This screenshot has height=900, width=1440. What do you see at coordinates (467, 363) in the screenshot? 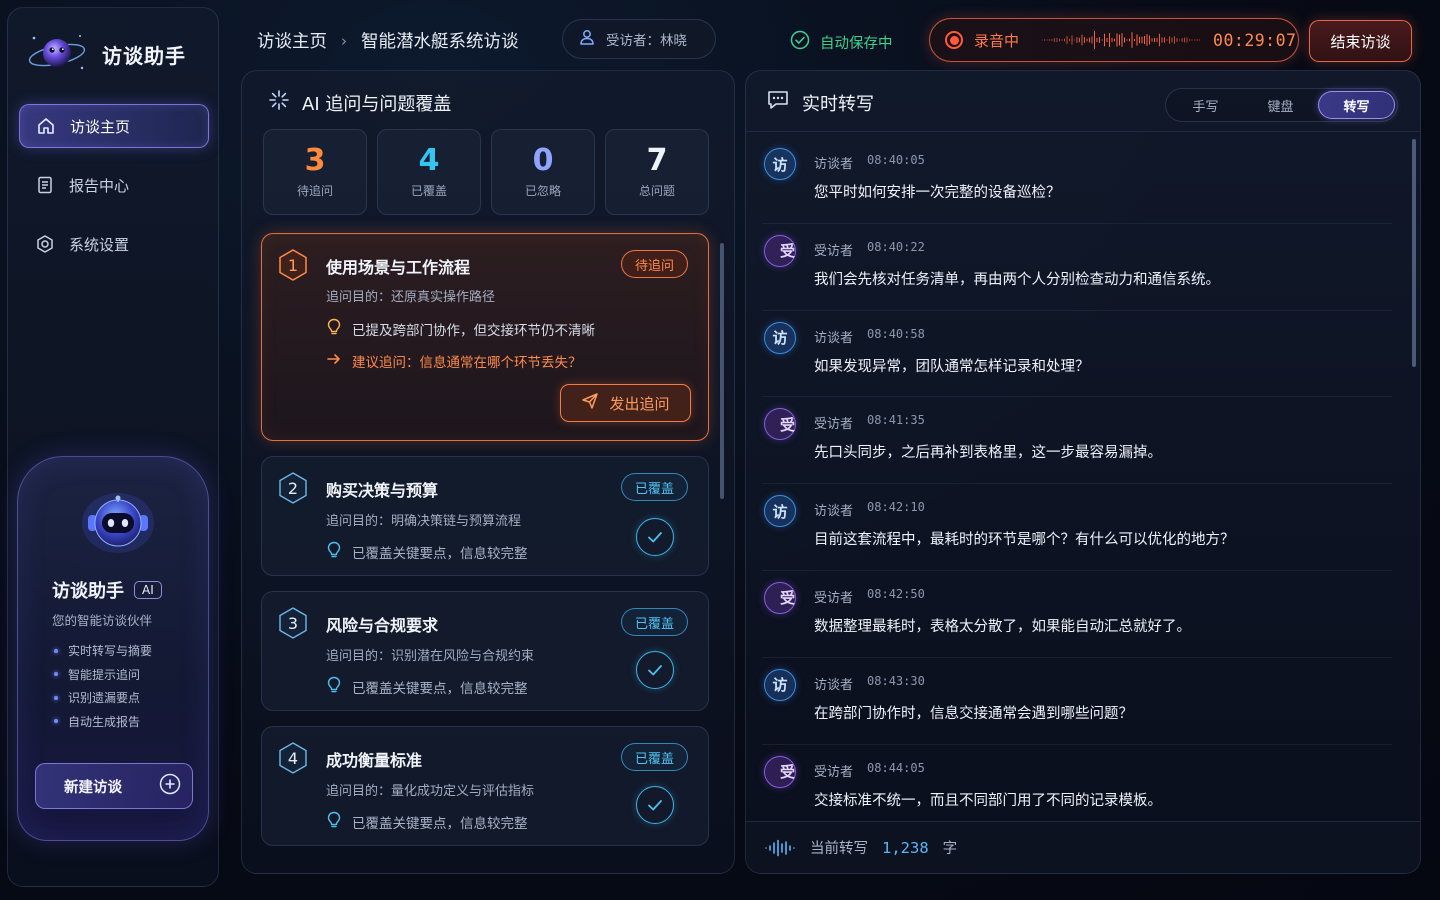
I see `suggestion-text: 建议追问：信息通常在哪个环节丢失？` at bounding box center [467, 363].